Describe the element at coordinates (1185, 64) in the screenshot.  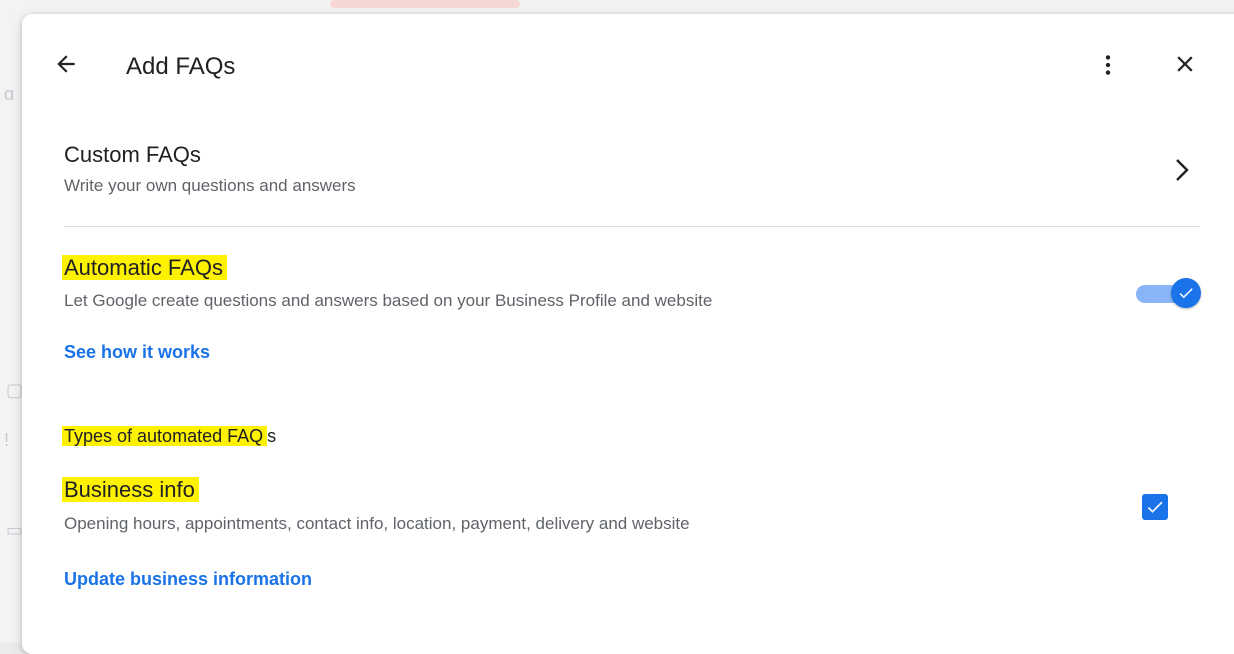
I see `close-icon` at that location.